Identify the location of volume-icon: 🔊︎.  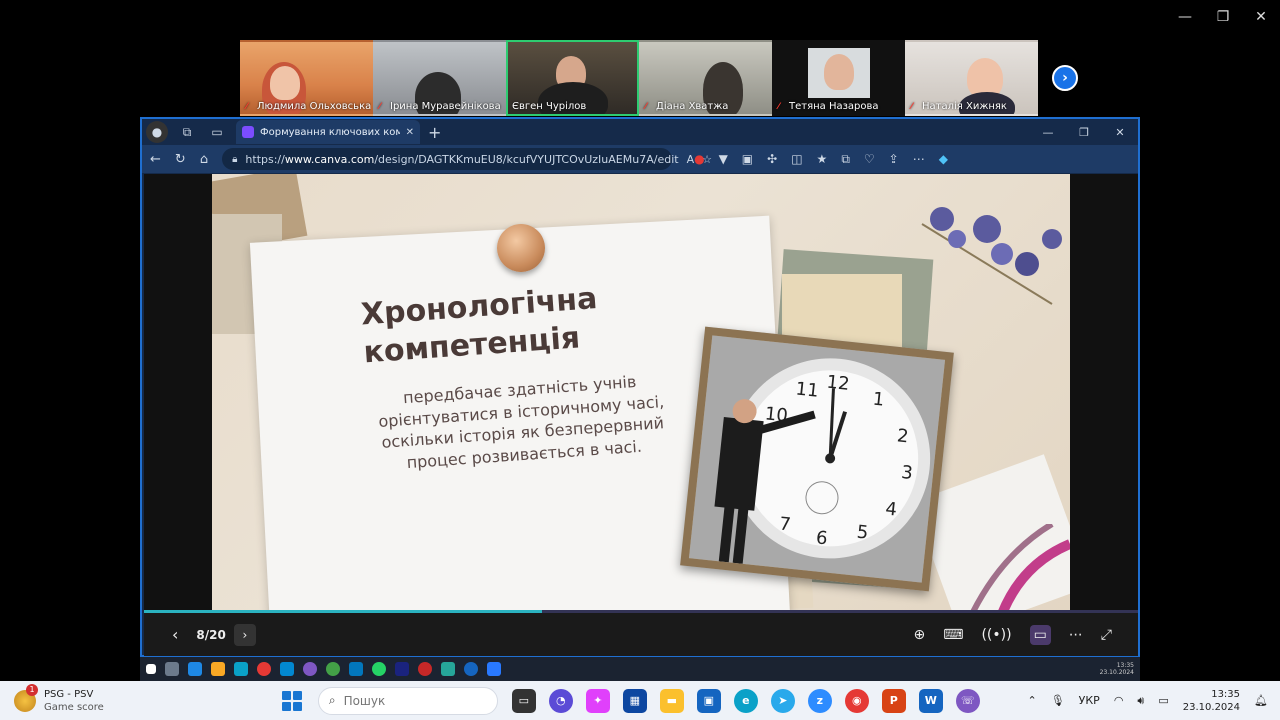
(1140, 701).